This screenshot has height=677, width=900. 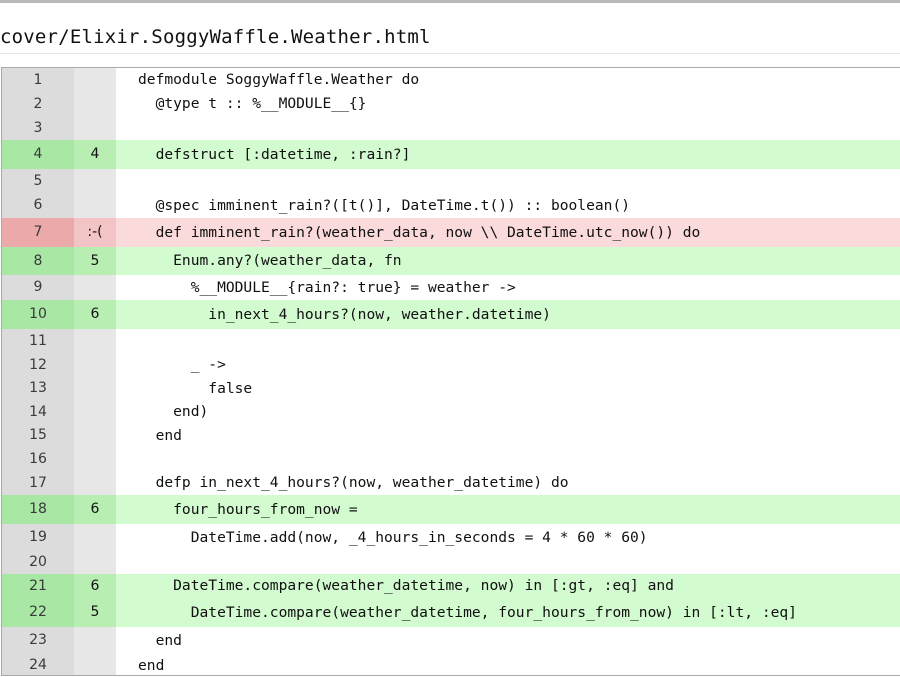 I want to click on code-line-20: 20, so click(x=451, y=562).